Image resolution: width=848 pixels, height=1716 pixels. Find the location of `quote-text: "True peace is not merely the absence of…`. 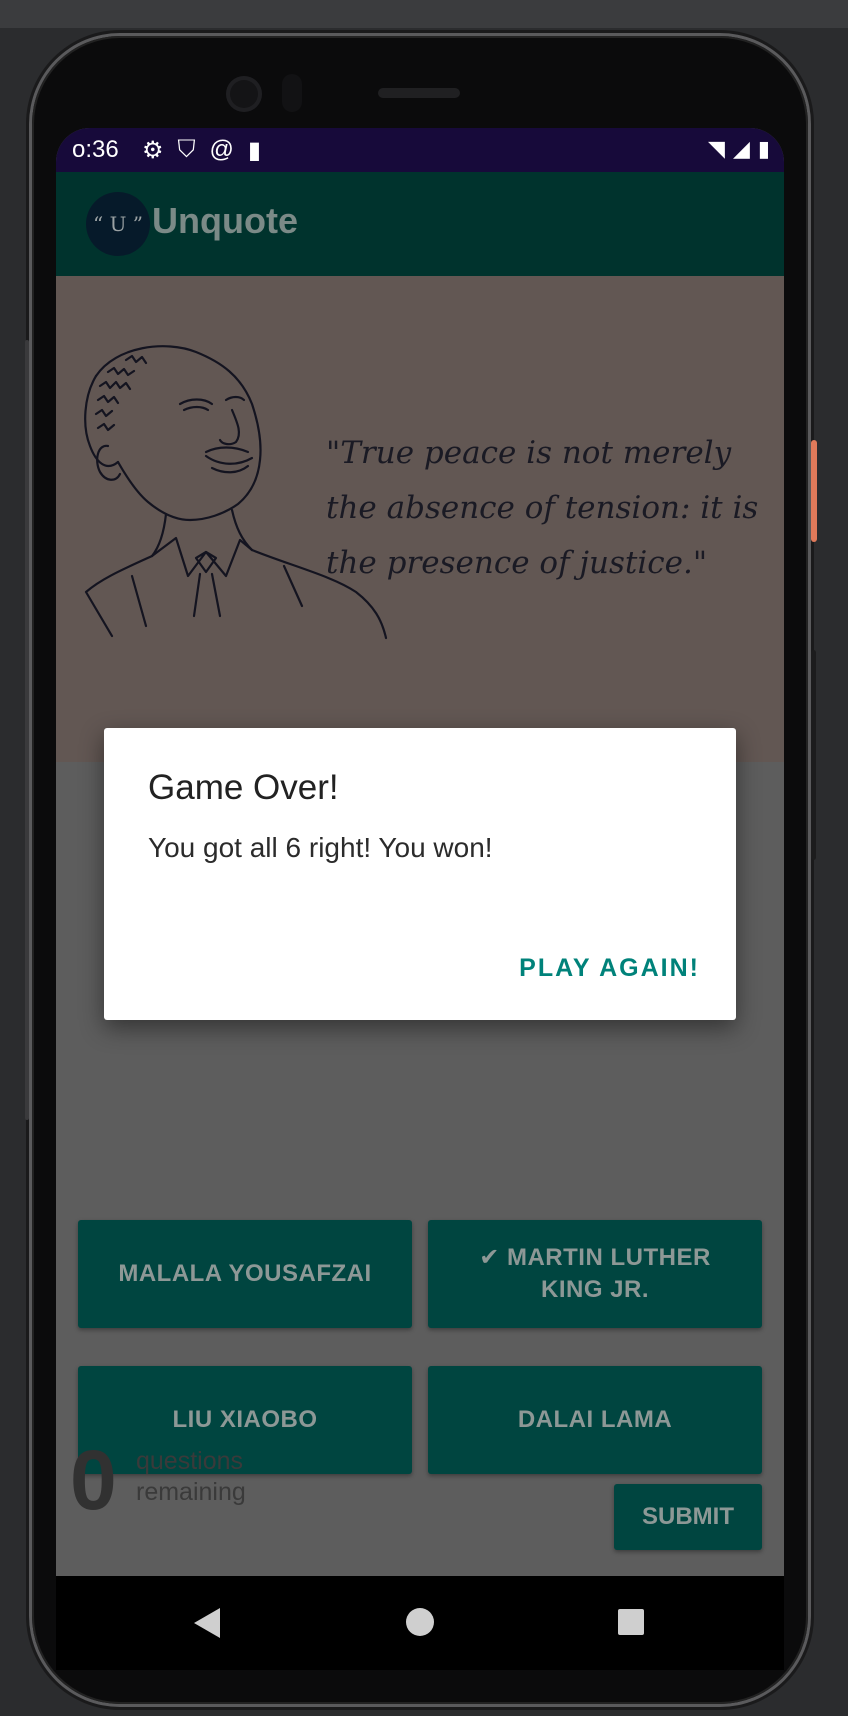

quote-text: "True peace is not merely the absence of… is located at coordinates (542, 508).